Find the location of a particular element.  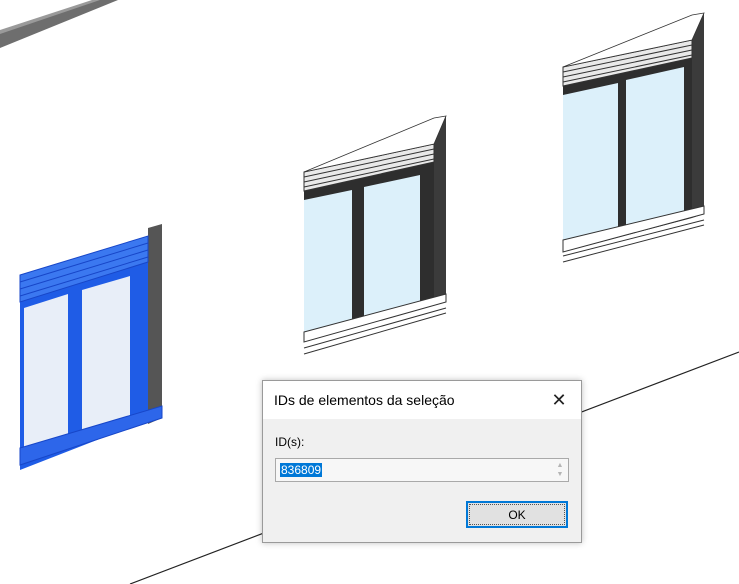

window-right is located at coordinates (633, 137).